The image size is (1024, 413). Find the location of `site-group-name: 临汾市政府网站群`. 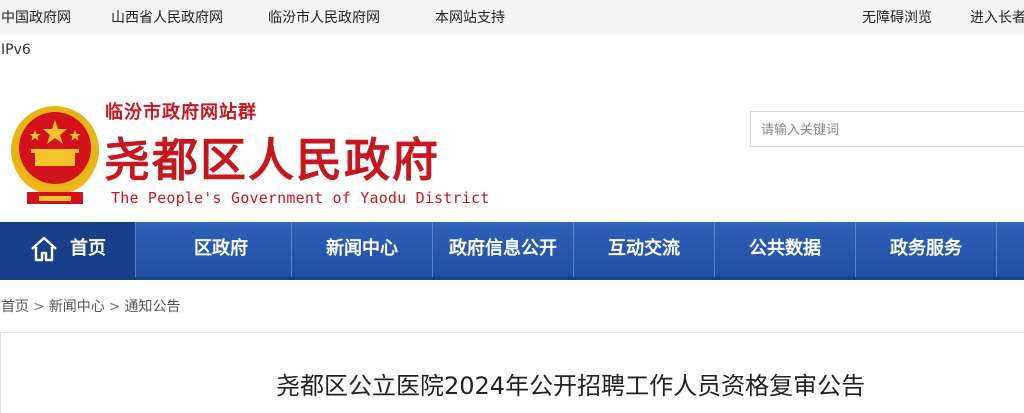

site-group-name: 临汾市政府网站群 is located at coordinates (181, 112).